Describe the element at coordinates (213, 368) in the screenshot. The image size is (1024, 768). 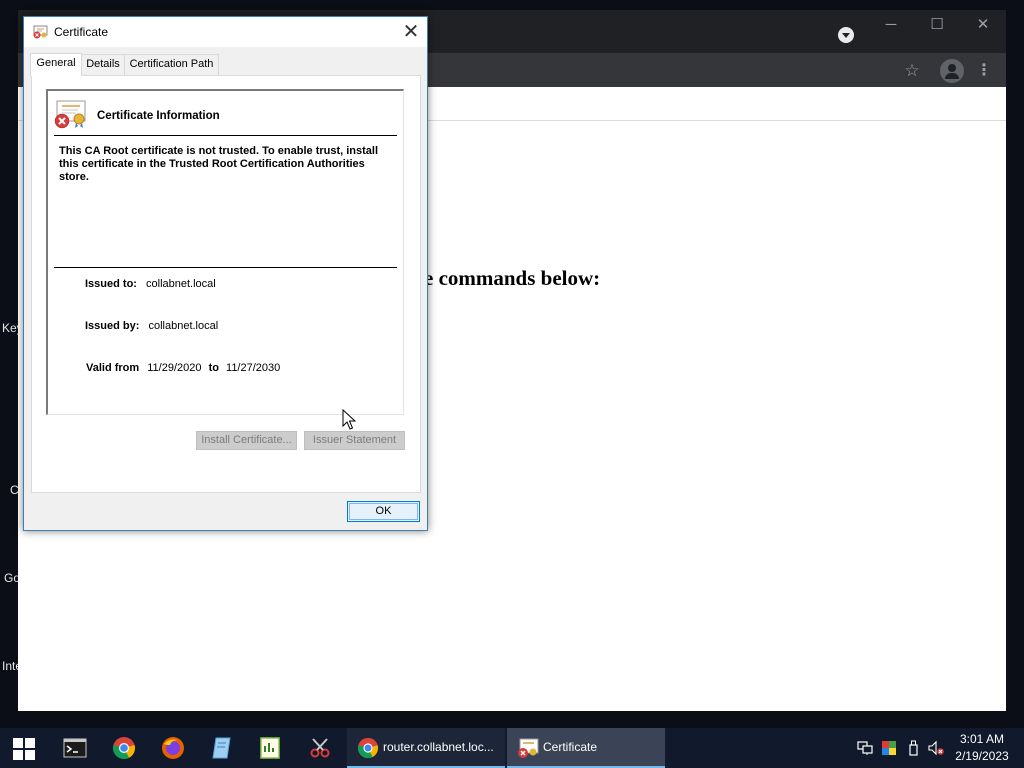
I see `valid-to-label: to` at that location.